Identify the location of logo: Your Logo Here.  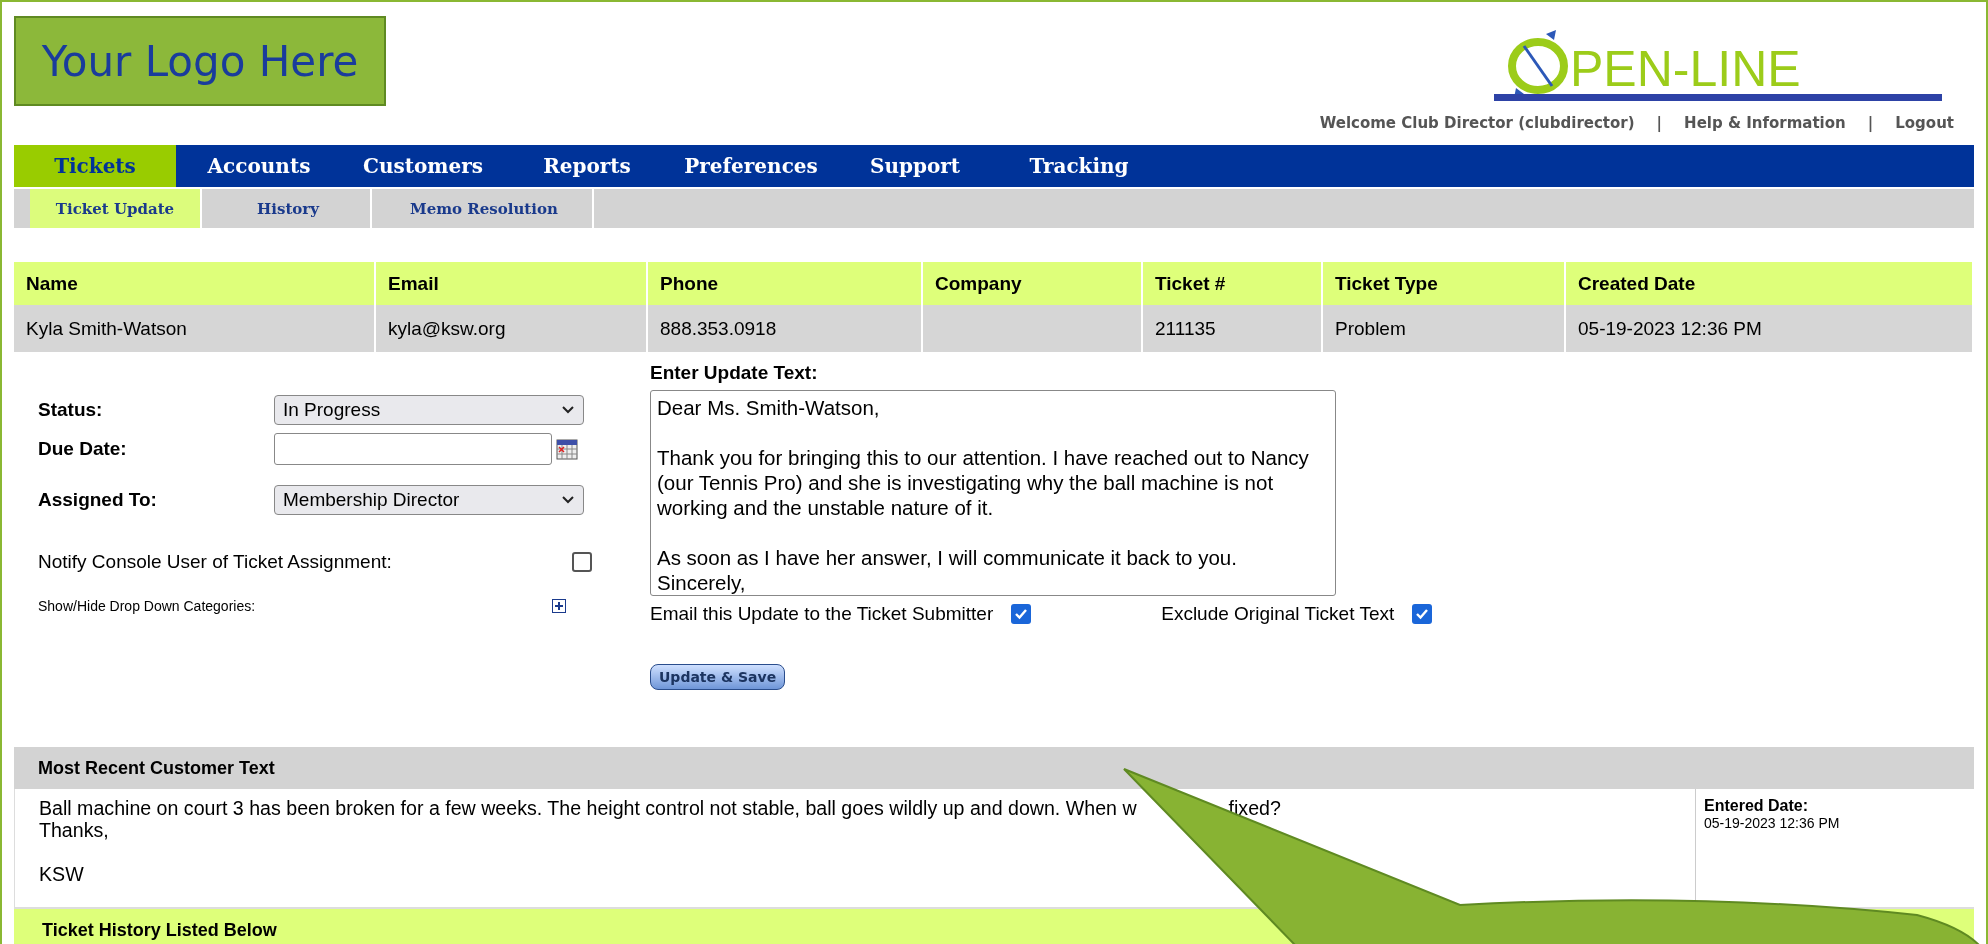
(200, 61).